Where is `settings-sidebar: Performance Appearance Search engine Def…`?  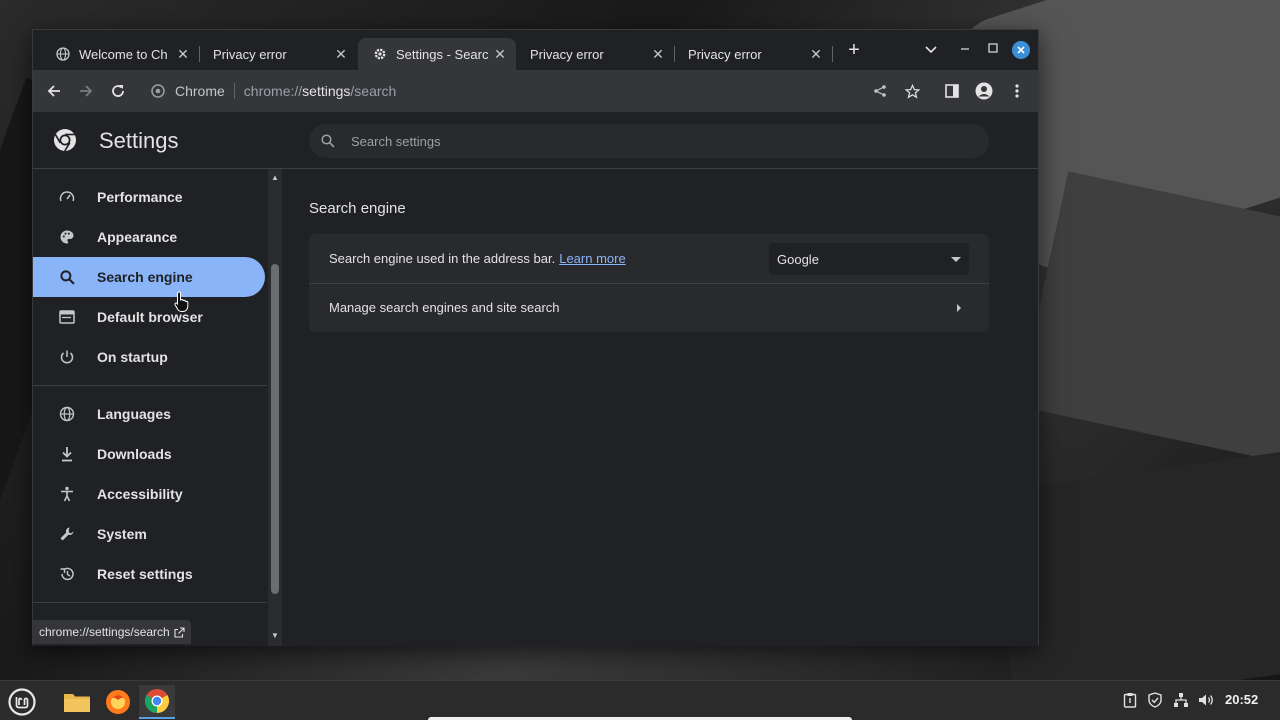
settings-sidebar: Performance Appearance Search engine Def… is located at coordinates (158, 407).